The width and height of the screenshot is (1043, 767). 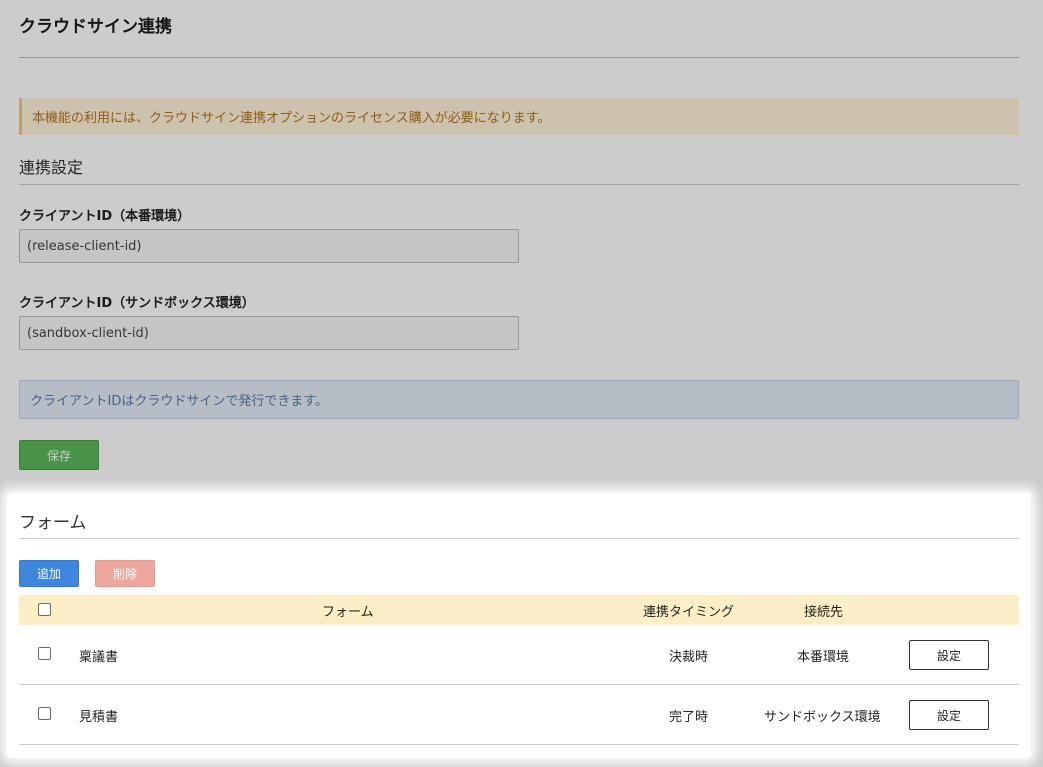 I want to click on row-timing: 決裁時, so click(x=689, y=657).